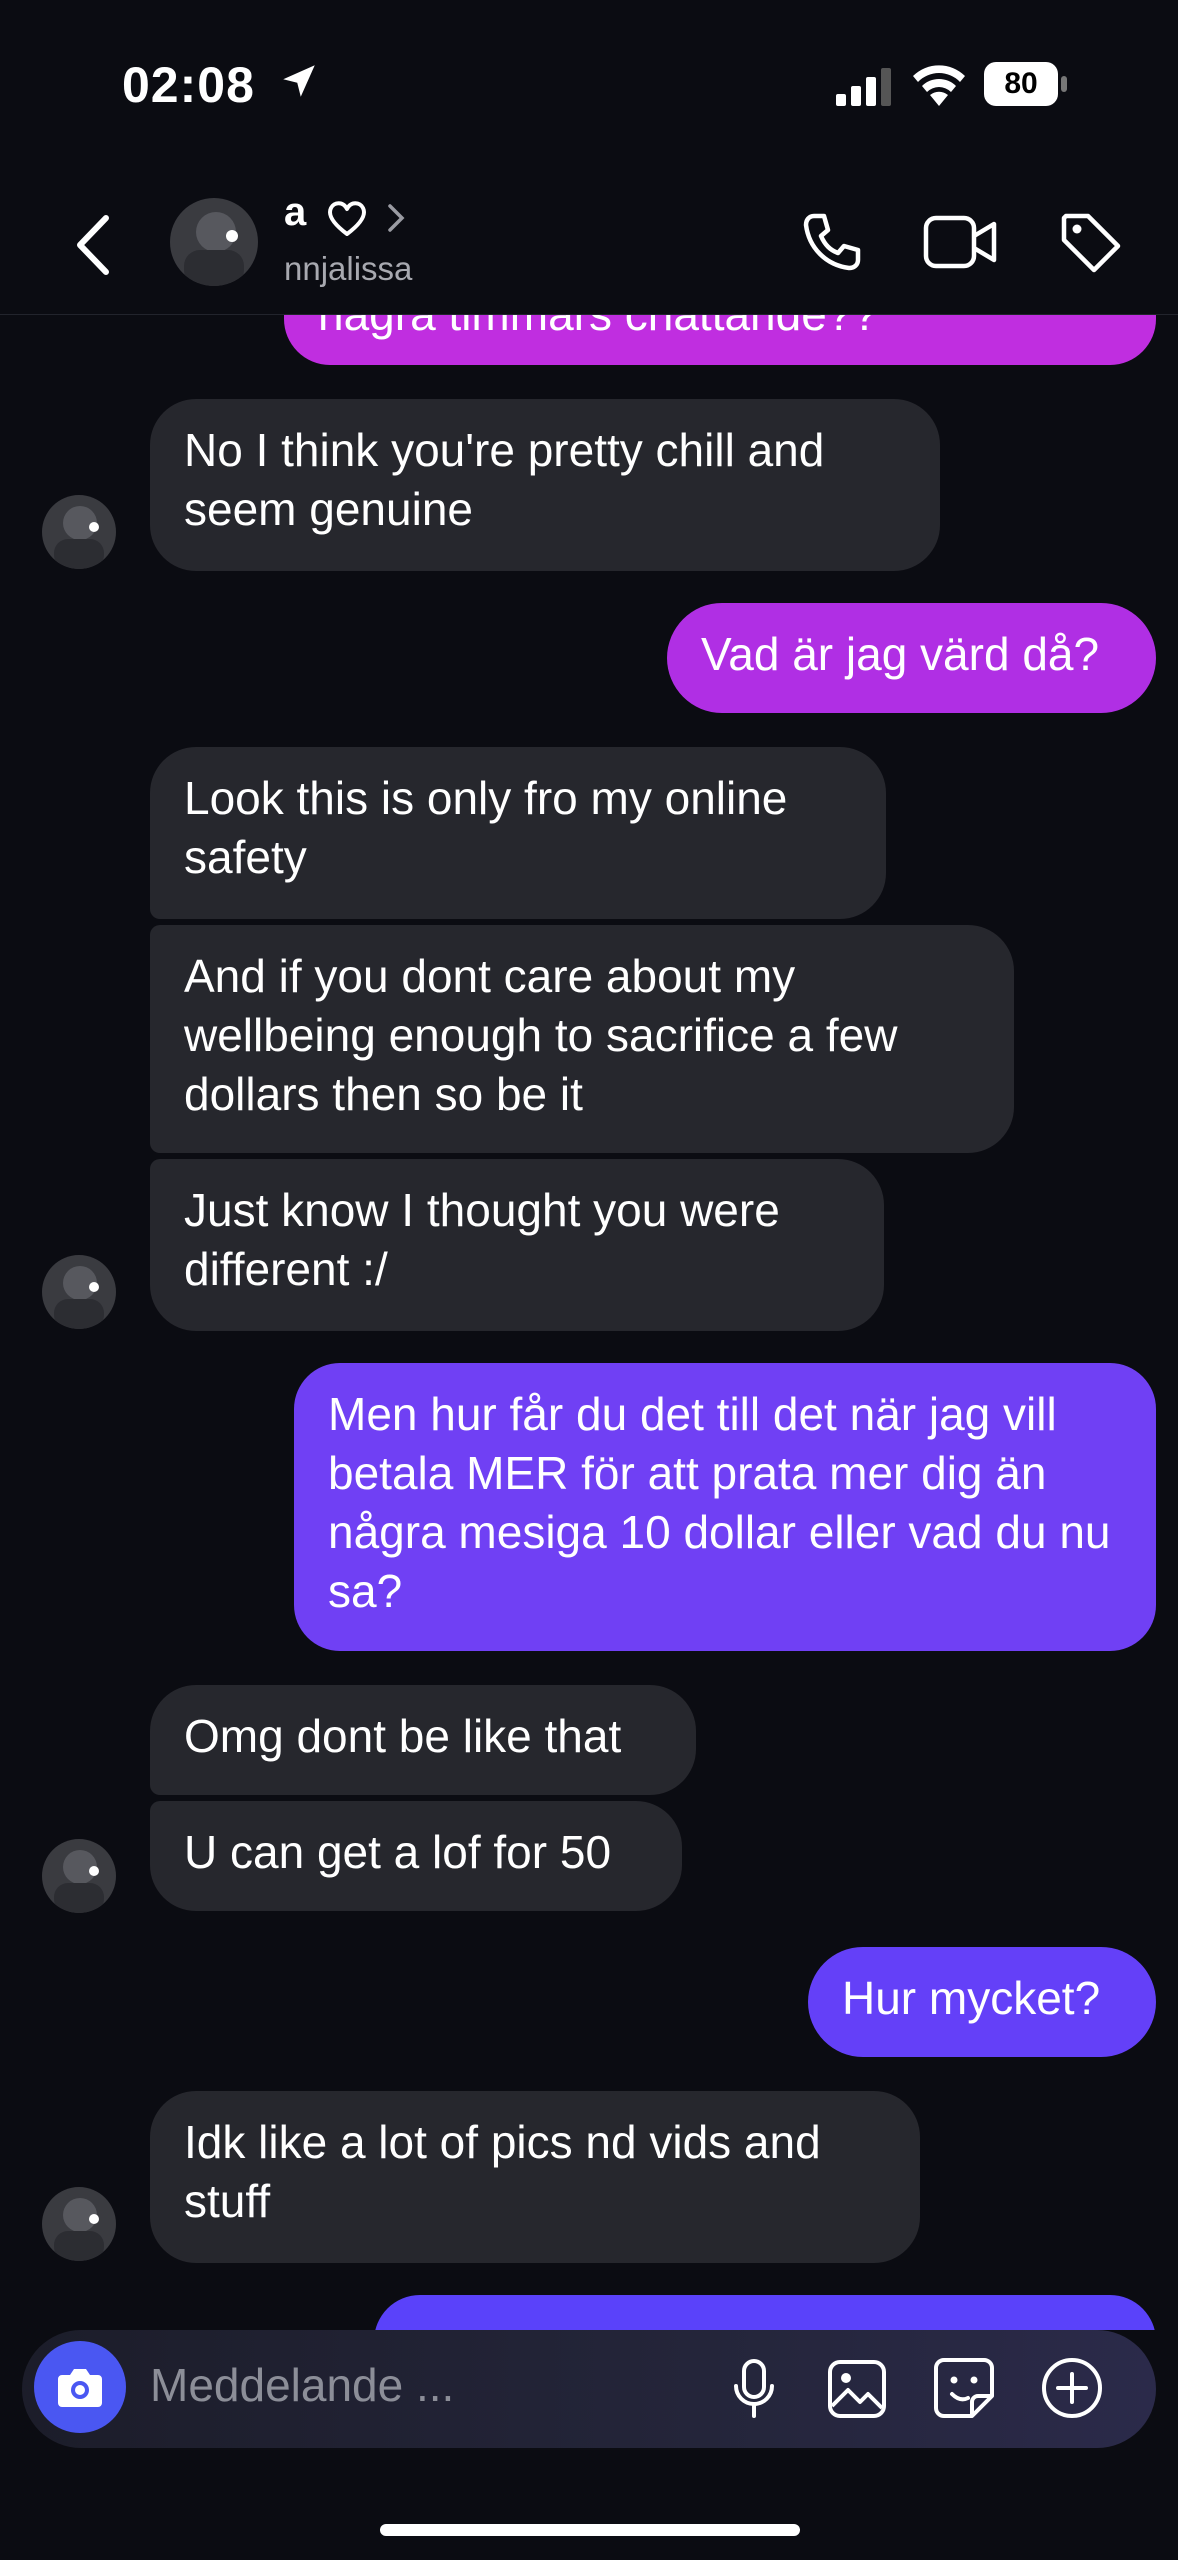 Image resolution: width=1178 pixels, height=2560 pixels. Describe the element at coordinates (863, 87) in the screenshot. I see `signal-icon` at that location.